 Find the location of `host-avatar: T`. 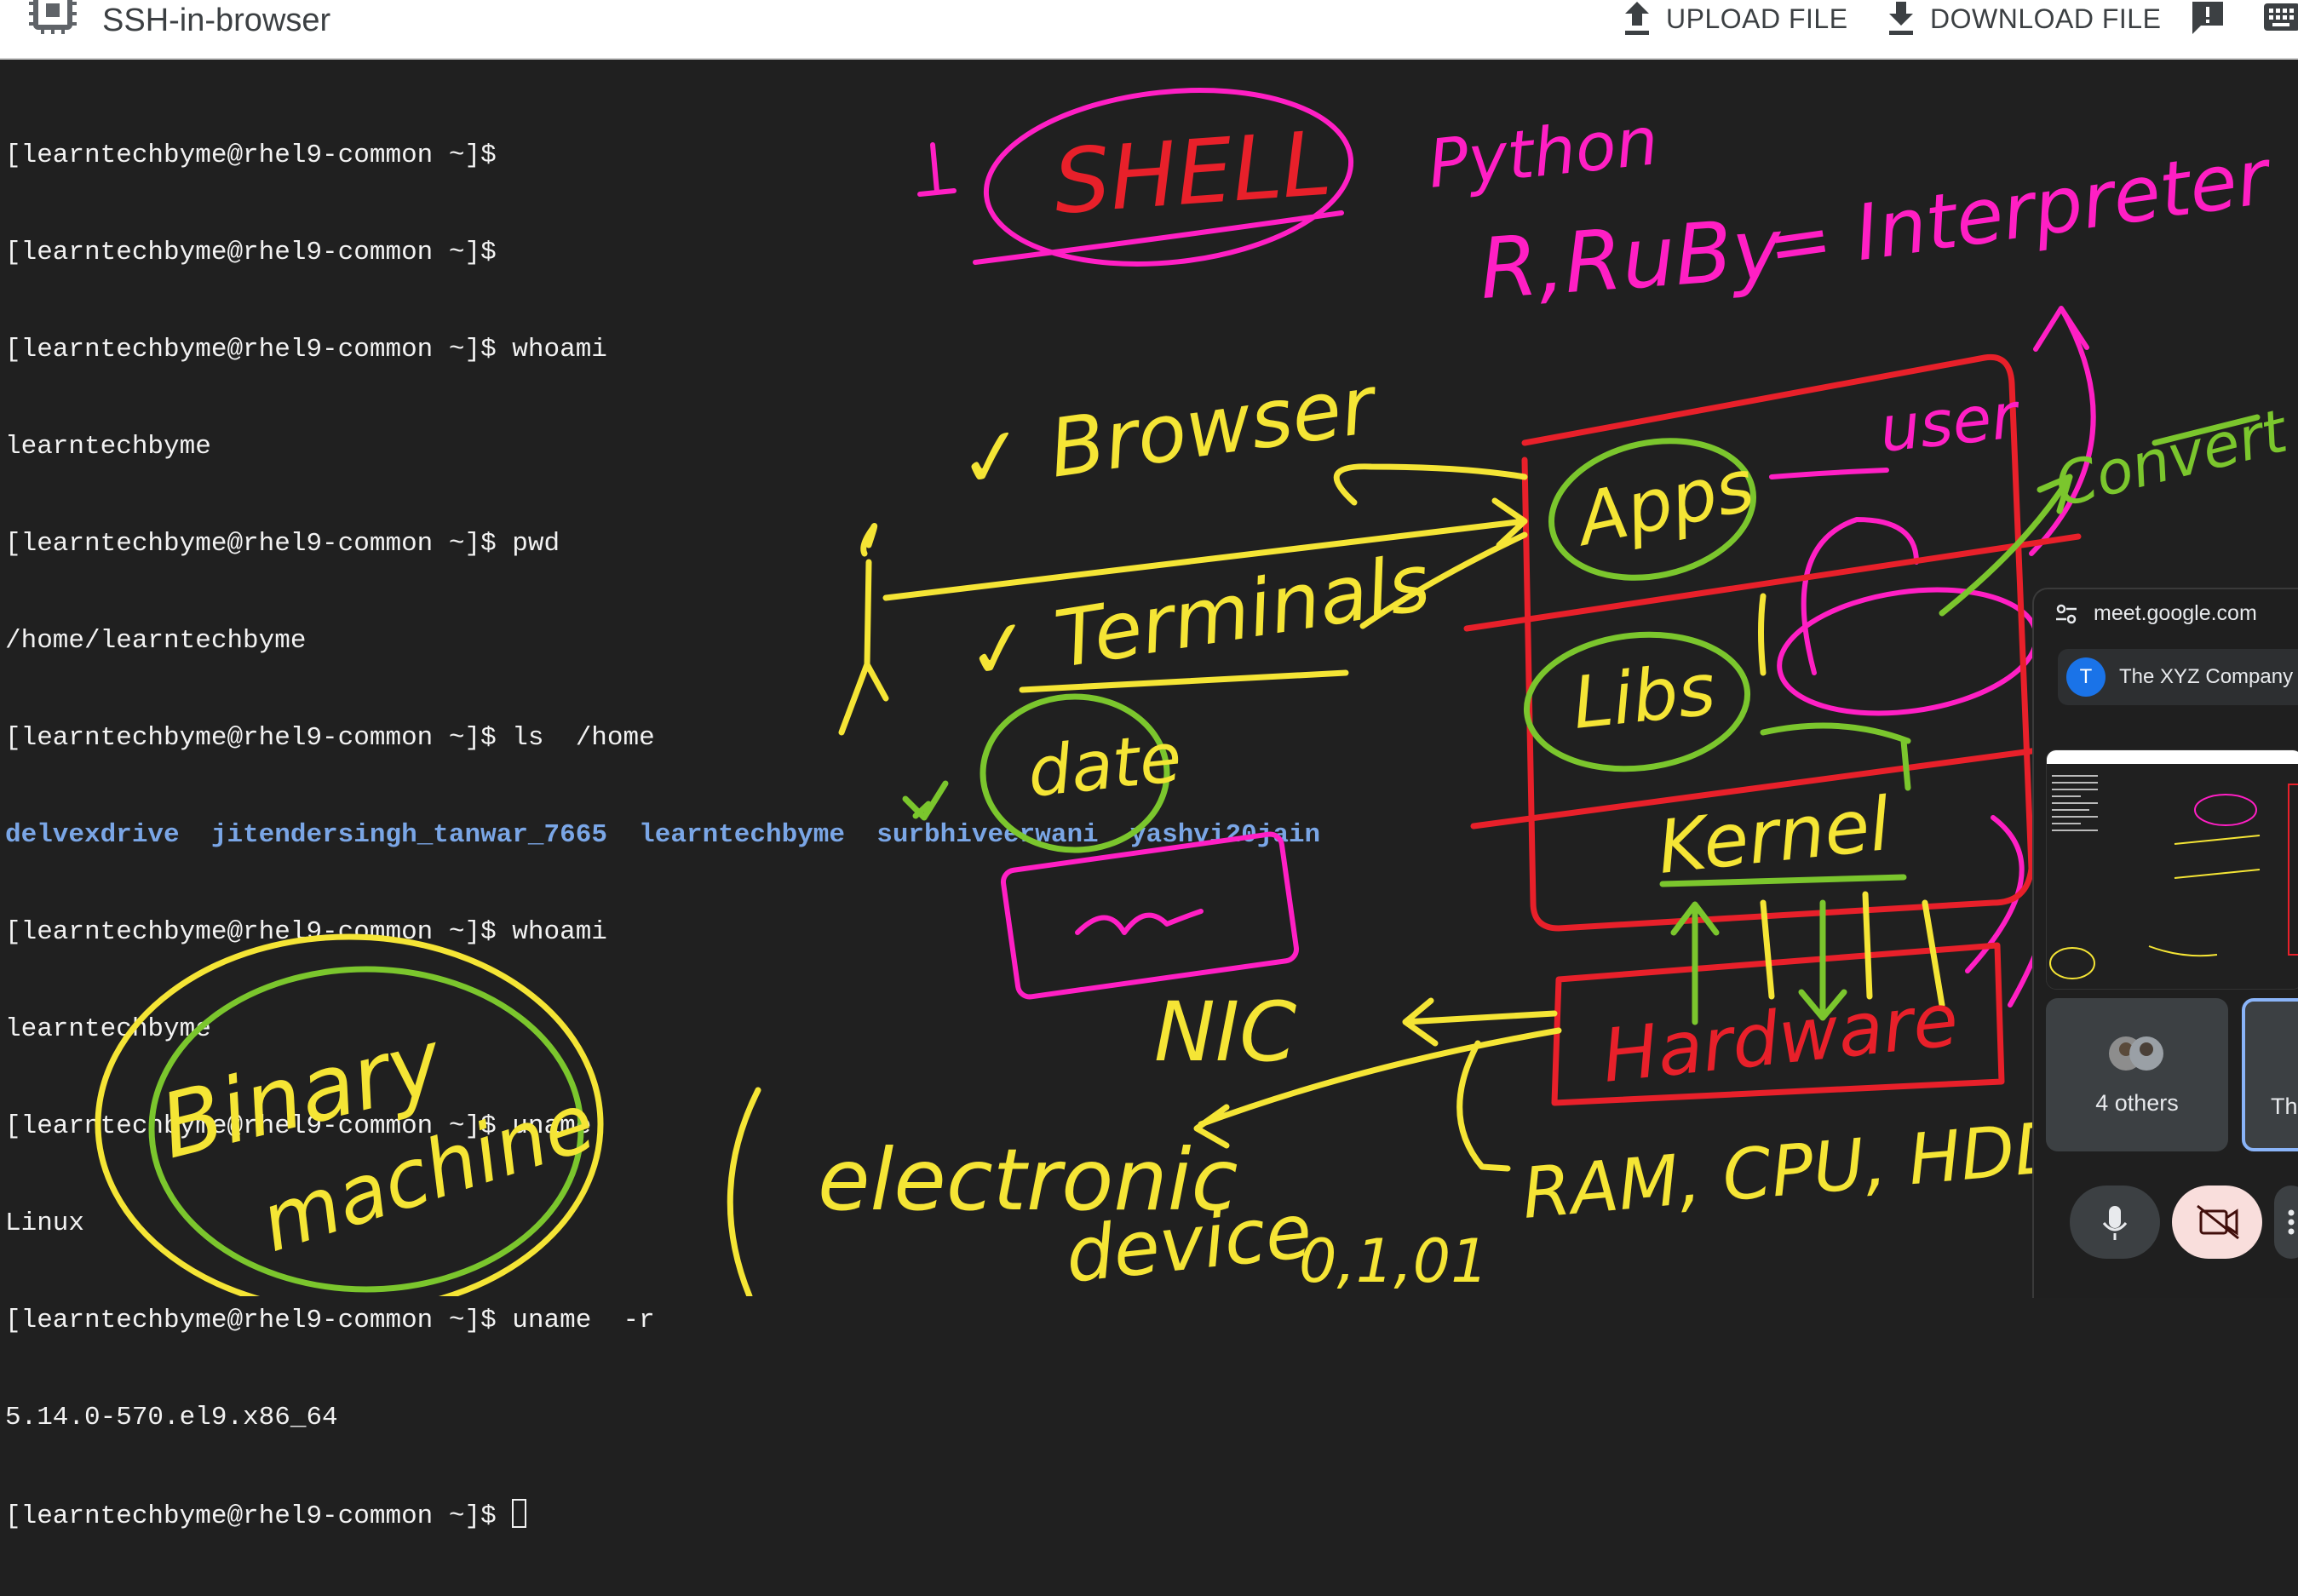

host-avatar: T is located at coordinates (2086, 677).